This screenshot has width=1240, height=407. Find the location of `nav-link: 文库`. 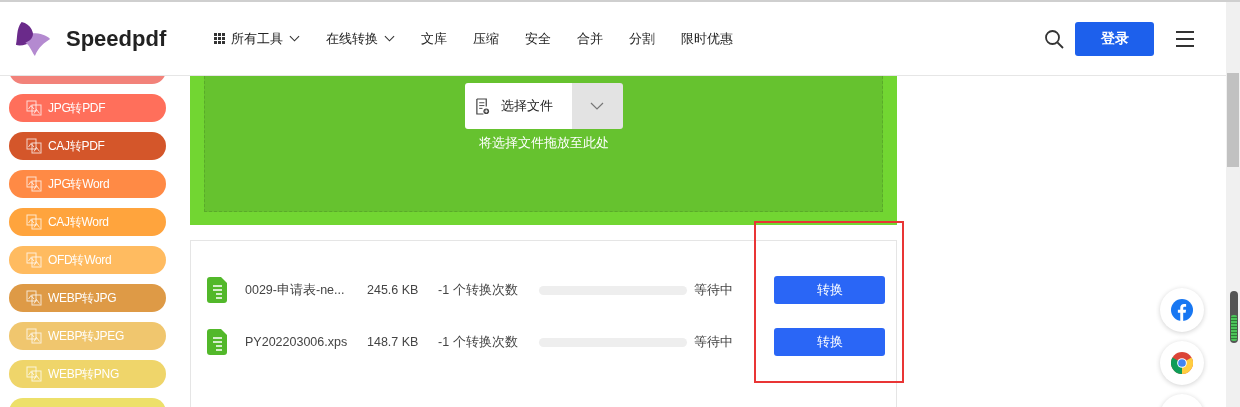

nav-link: 文库 is located at coordinates (434, 38).